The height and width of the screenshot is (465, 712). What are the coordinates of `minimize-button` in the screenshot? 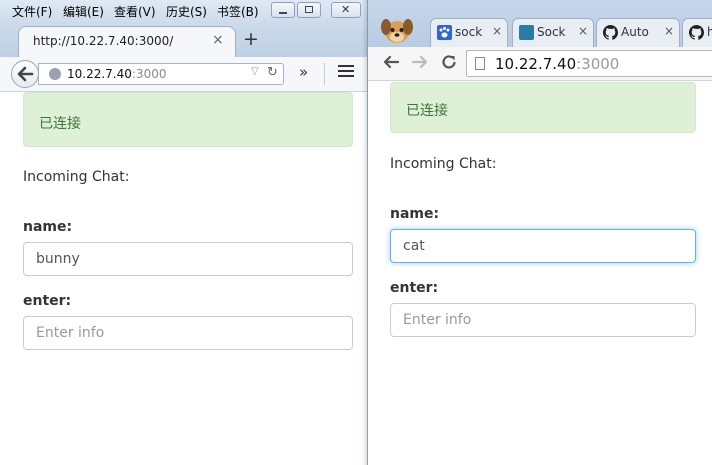 It's located at (283, 10).